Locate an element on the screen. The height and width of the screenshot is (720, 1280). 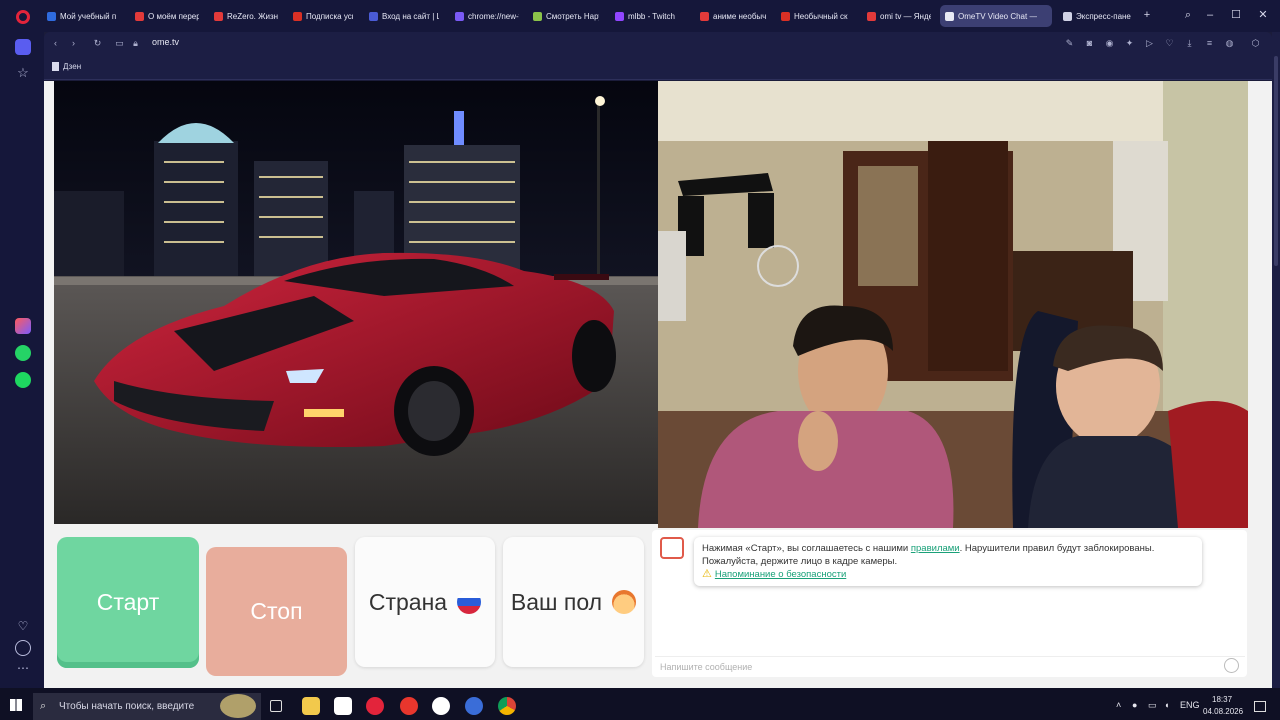
forward-icon: › is located at coordinates (73, 43).